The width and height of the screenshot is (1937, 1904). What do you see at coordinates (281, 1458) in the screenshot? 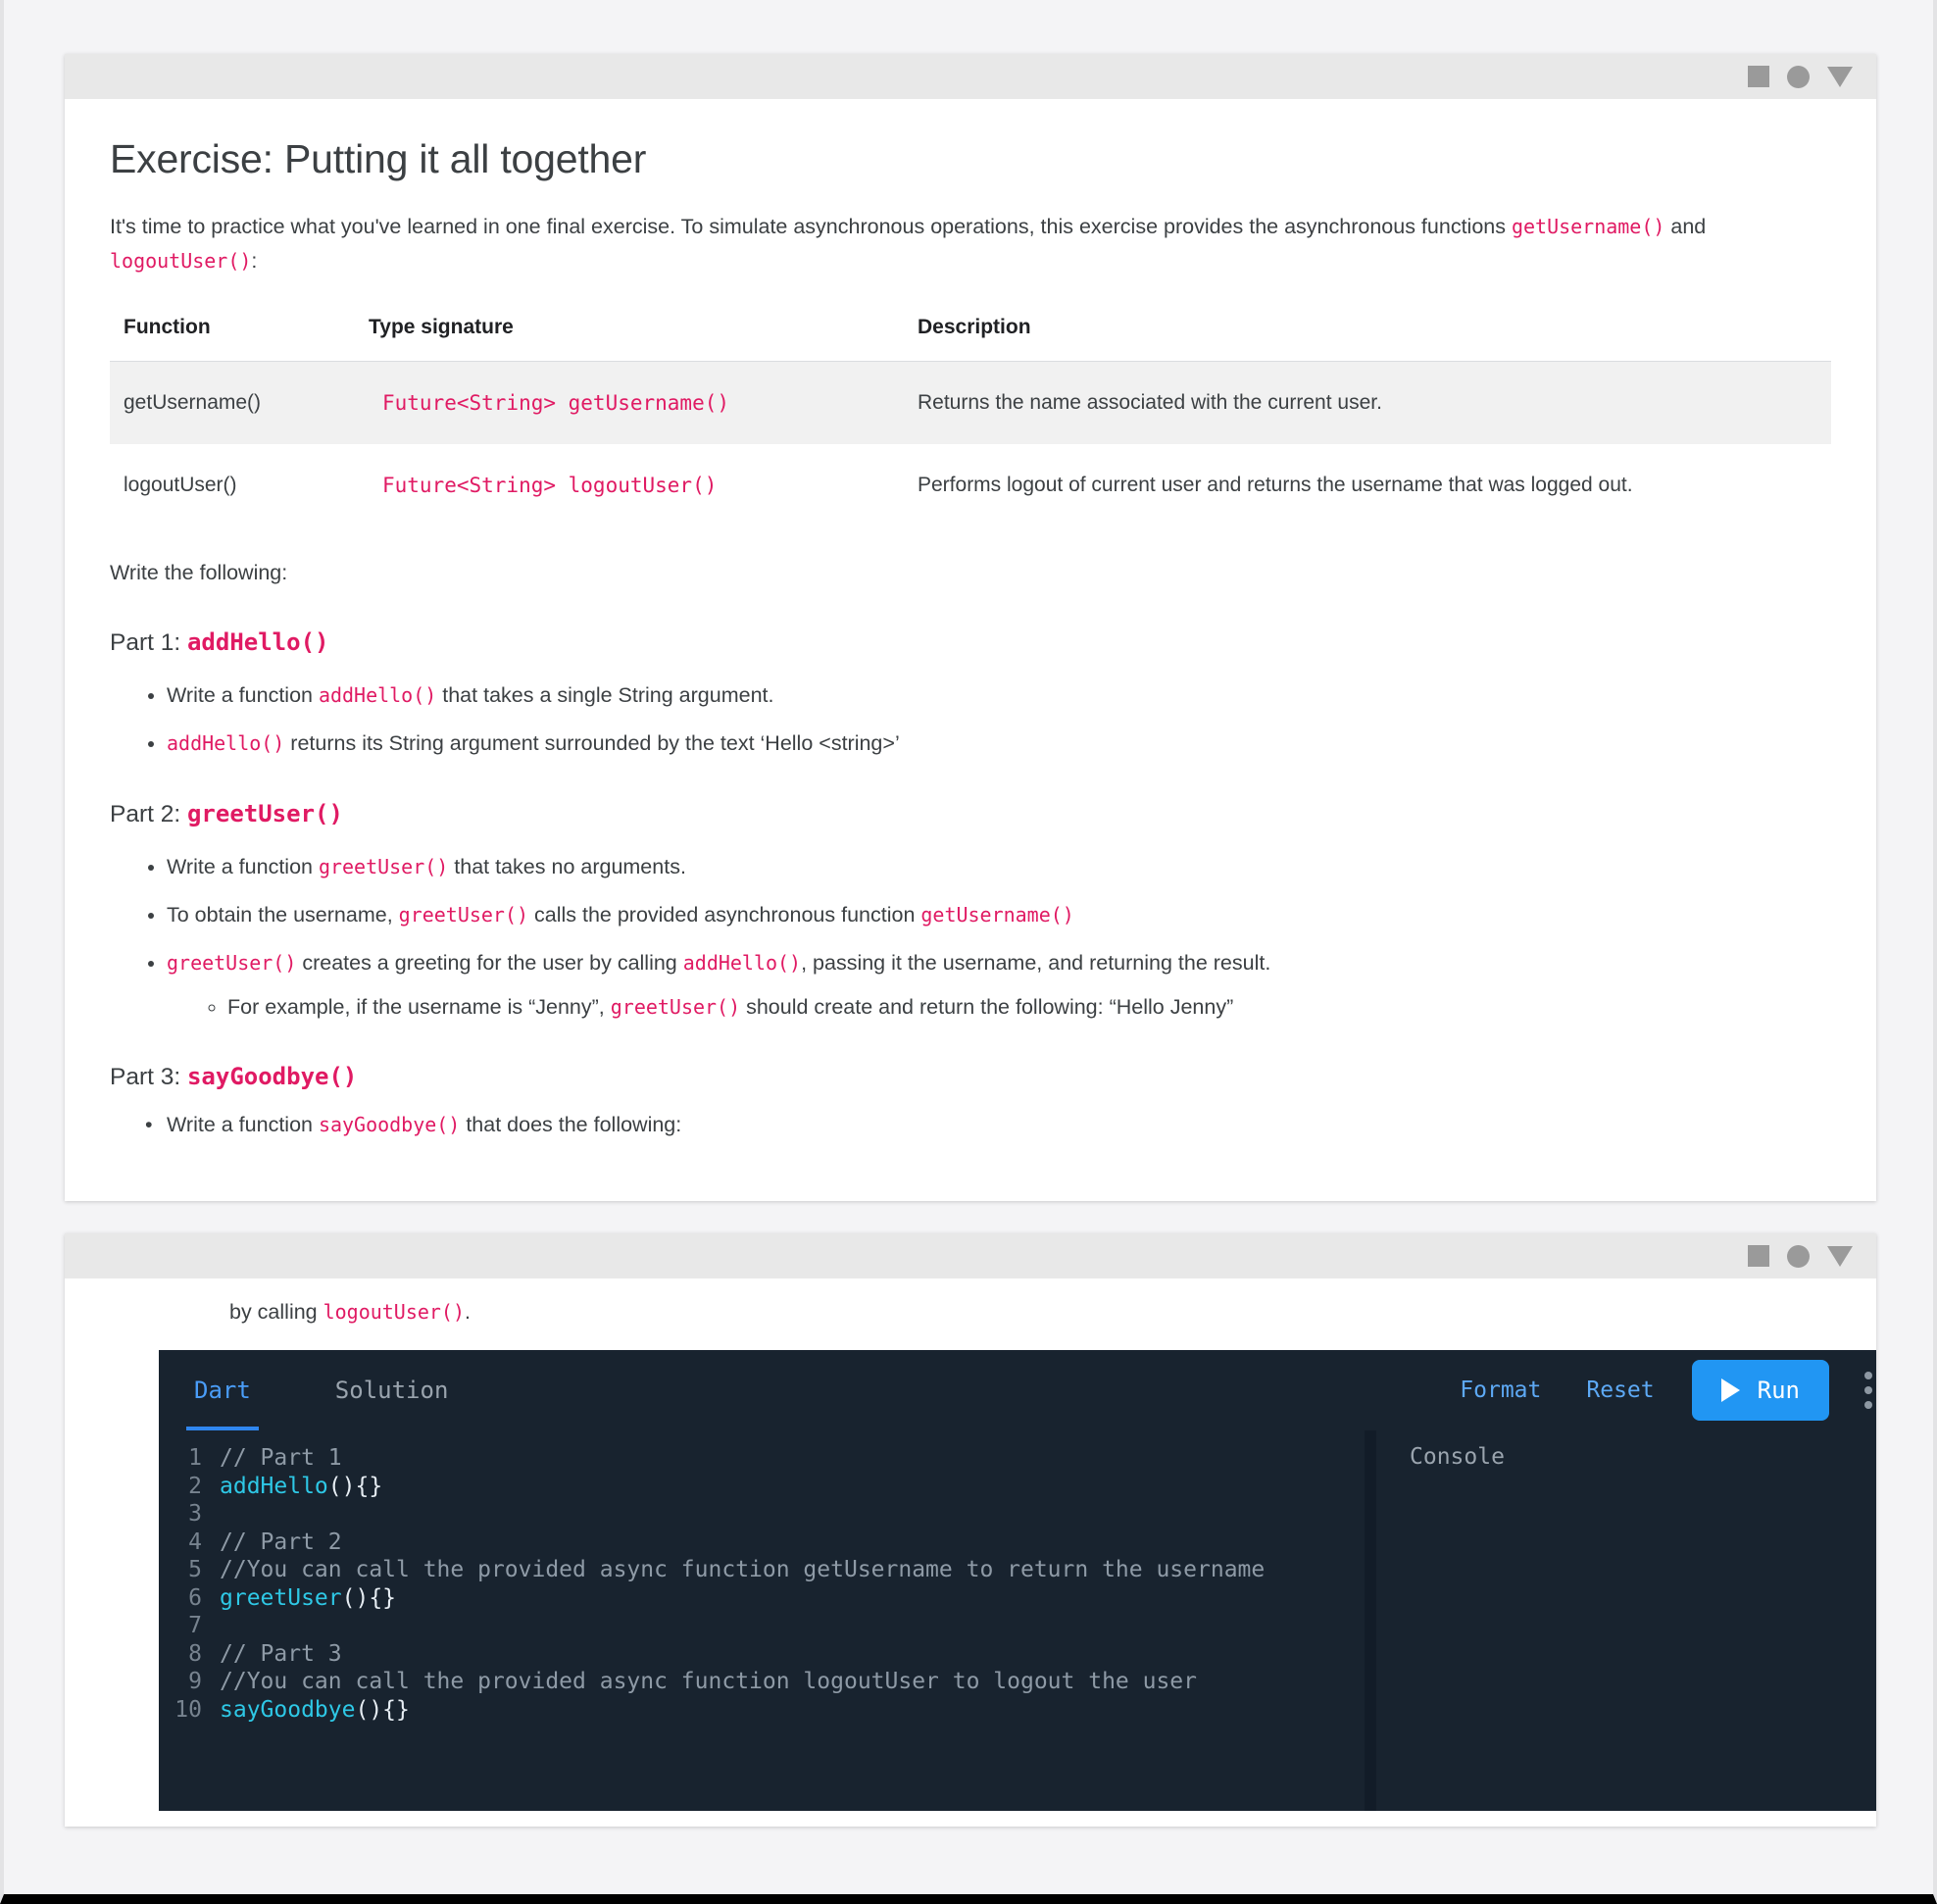
I see `code-comment: // Part 1` at bounding box center [281, 1458].